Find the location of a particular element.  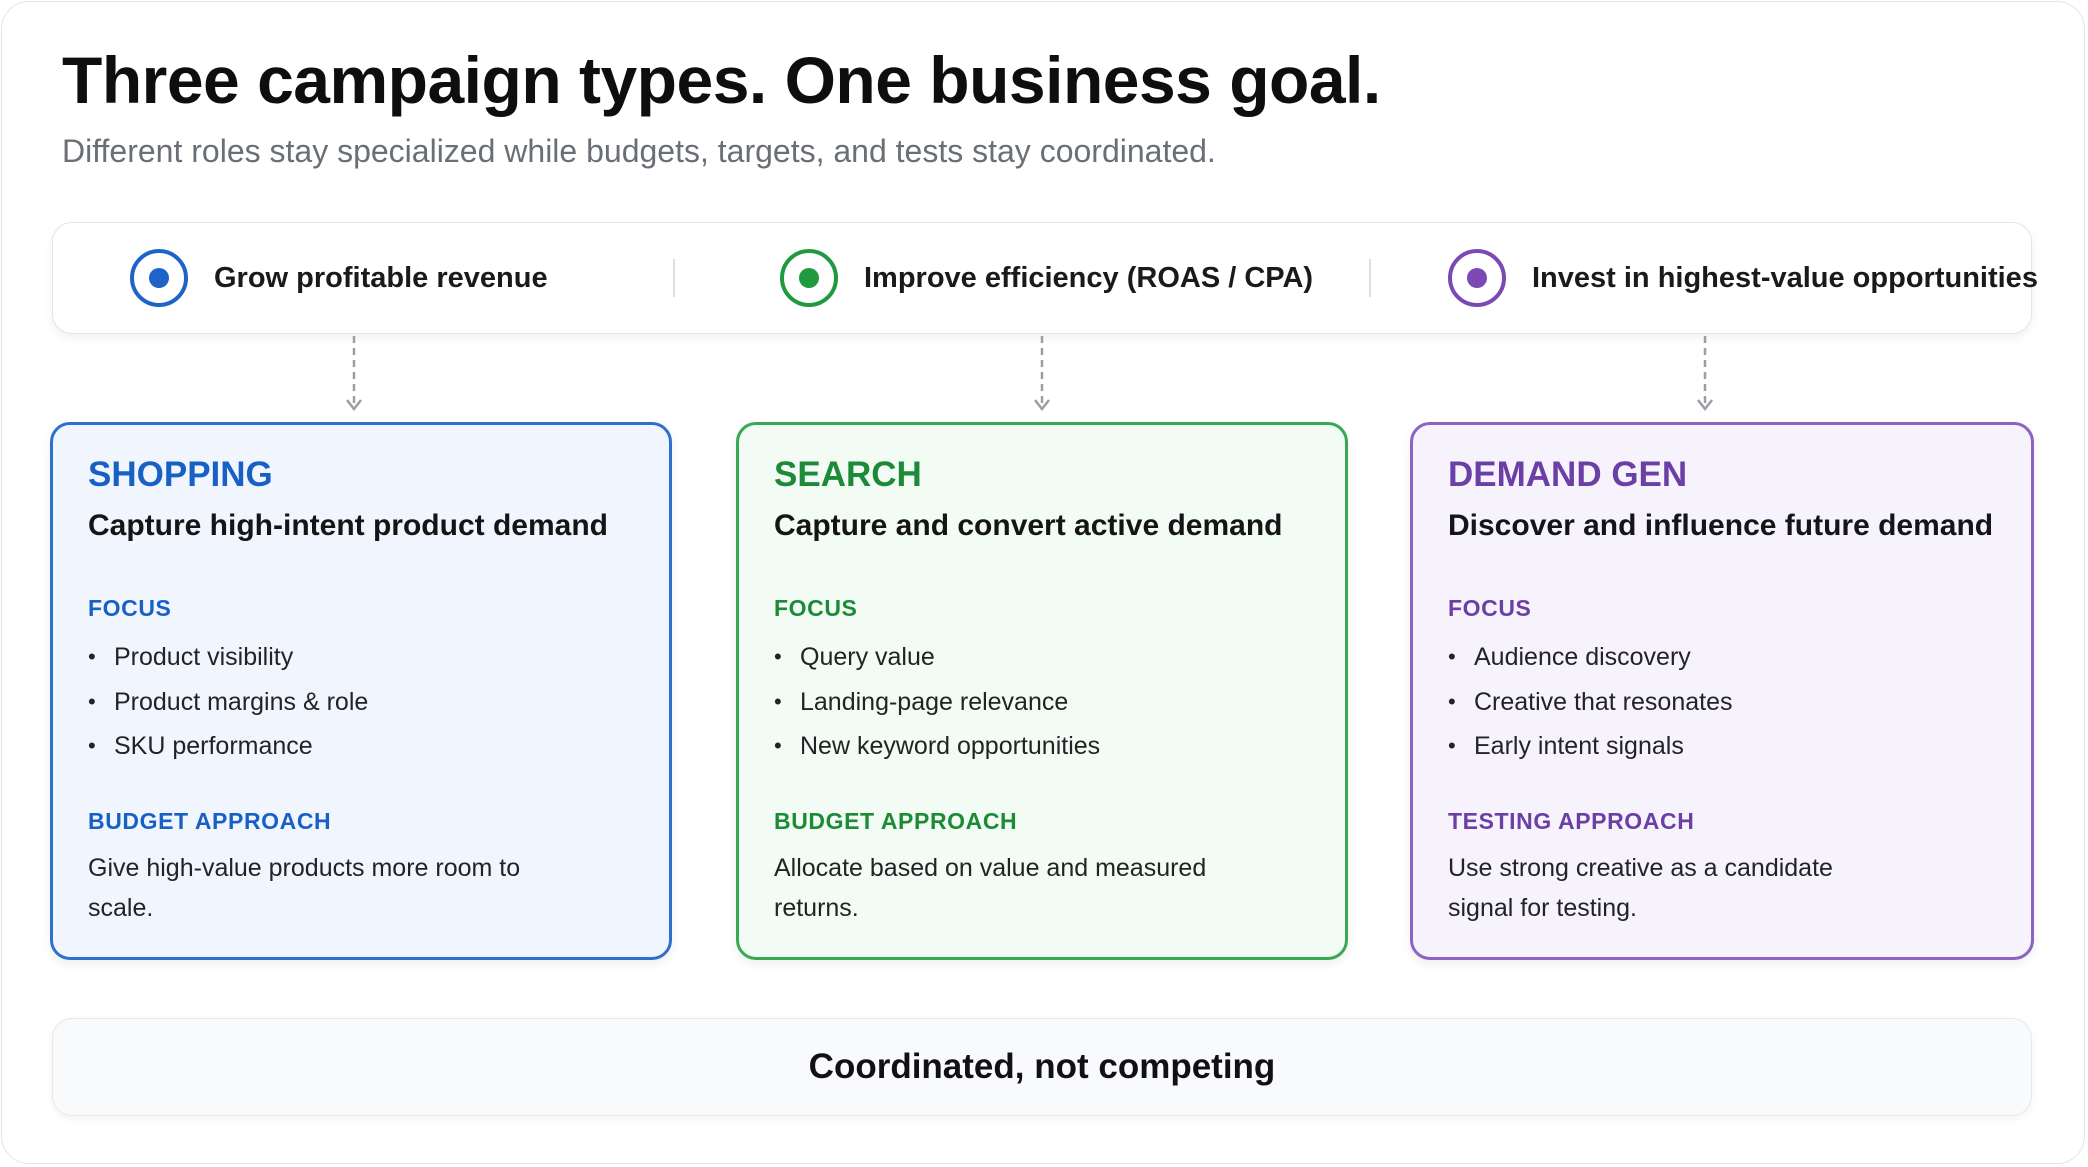

list-item: • Product visibility is located at coordinates (228, 657).